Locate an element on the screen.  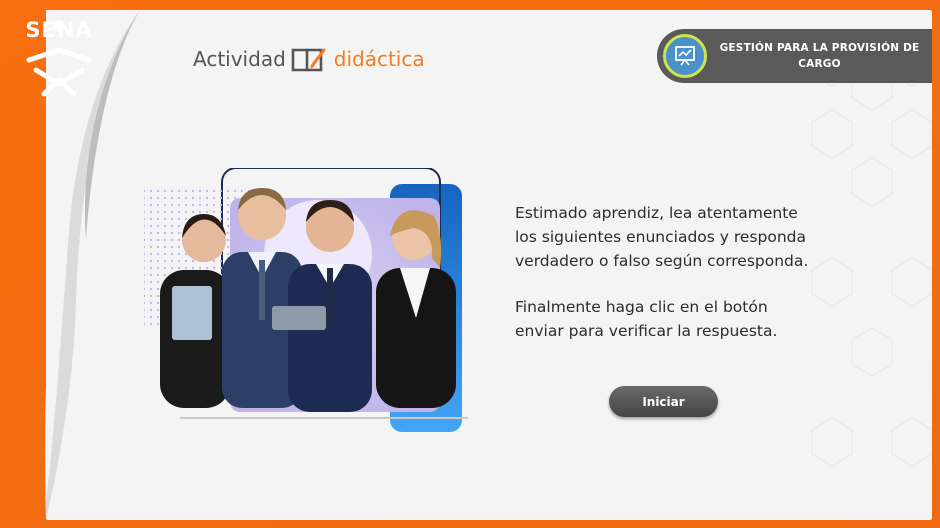
presentation-icon is located at coordinates (685, 56).